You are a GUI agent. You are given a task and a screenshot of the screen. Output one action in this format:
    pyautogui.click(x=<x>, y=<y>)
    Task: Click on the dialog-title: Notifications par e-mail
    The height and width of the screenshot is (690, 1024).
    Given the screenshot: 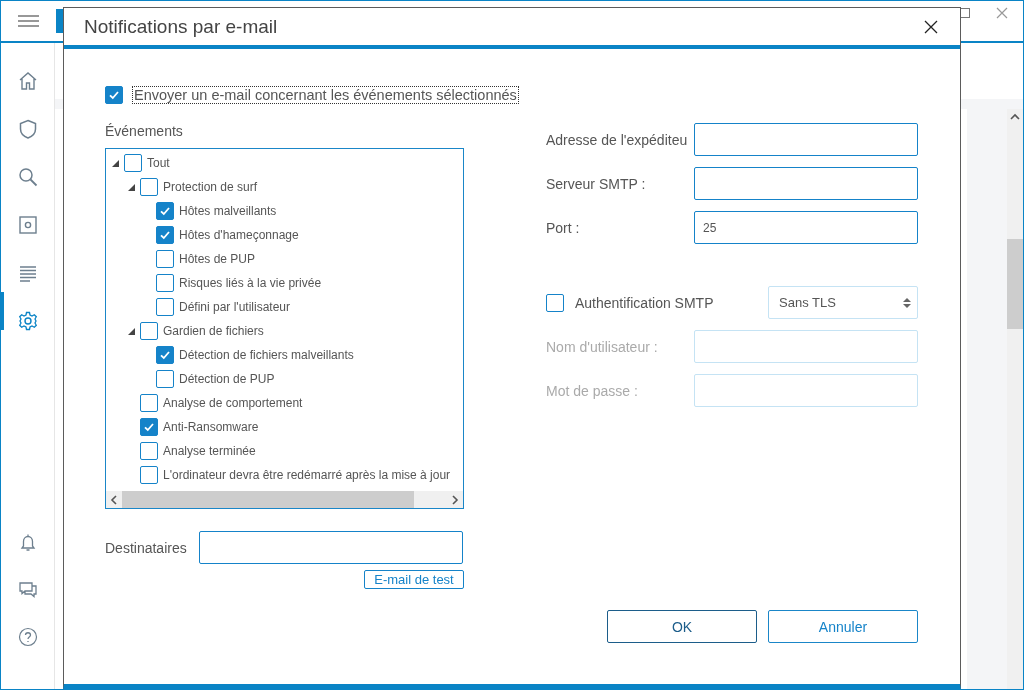 What is the action you would take?
    pyautogui.click(x=181, y=26)
    